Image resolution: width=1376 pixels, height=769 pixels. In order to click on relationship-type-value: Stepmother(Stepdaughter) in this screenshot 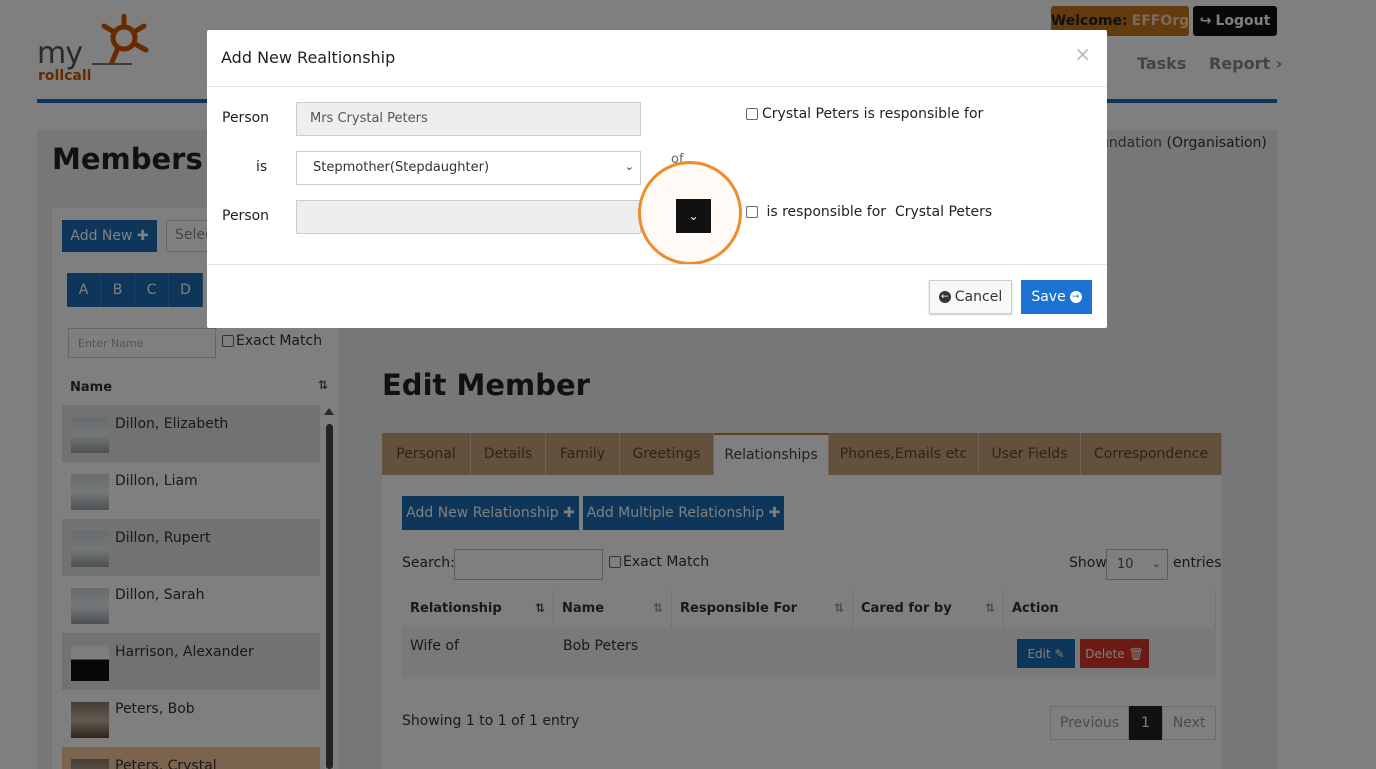, I will do `click(401, 167)`.